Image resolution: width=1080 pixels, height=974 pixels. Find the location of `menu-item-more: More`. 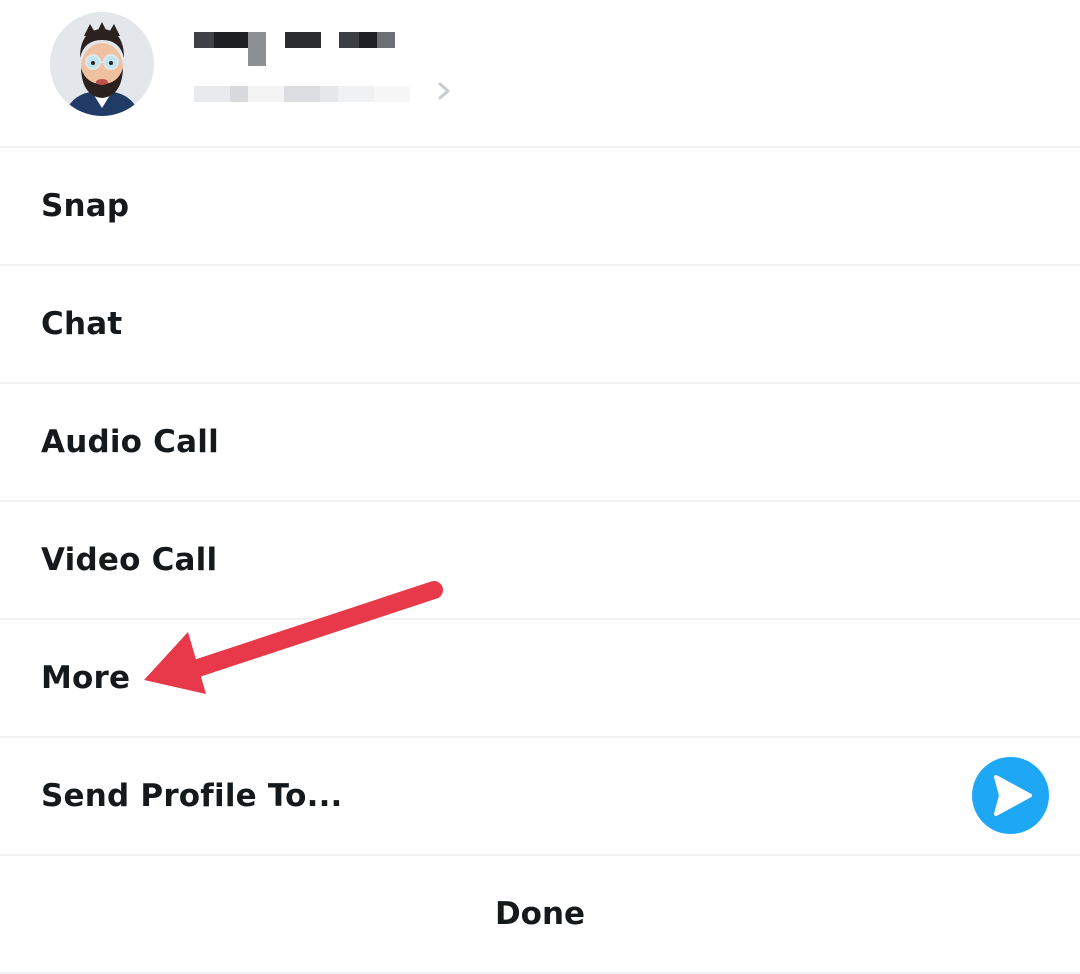

menu-item-more: More is located at coordinates (540, 679).